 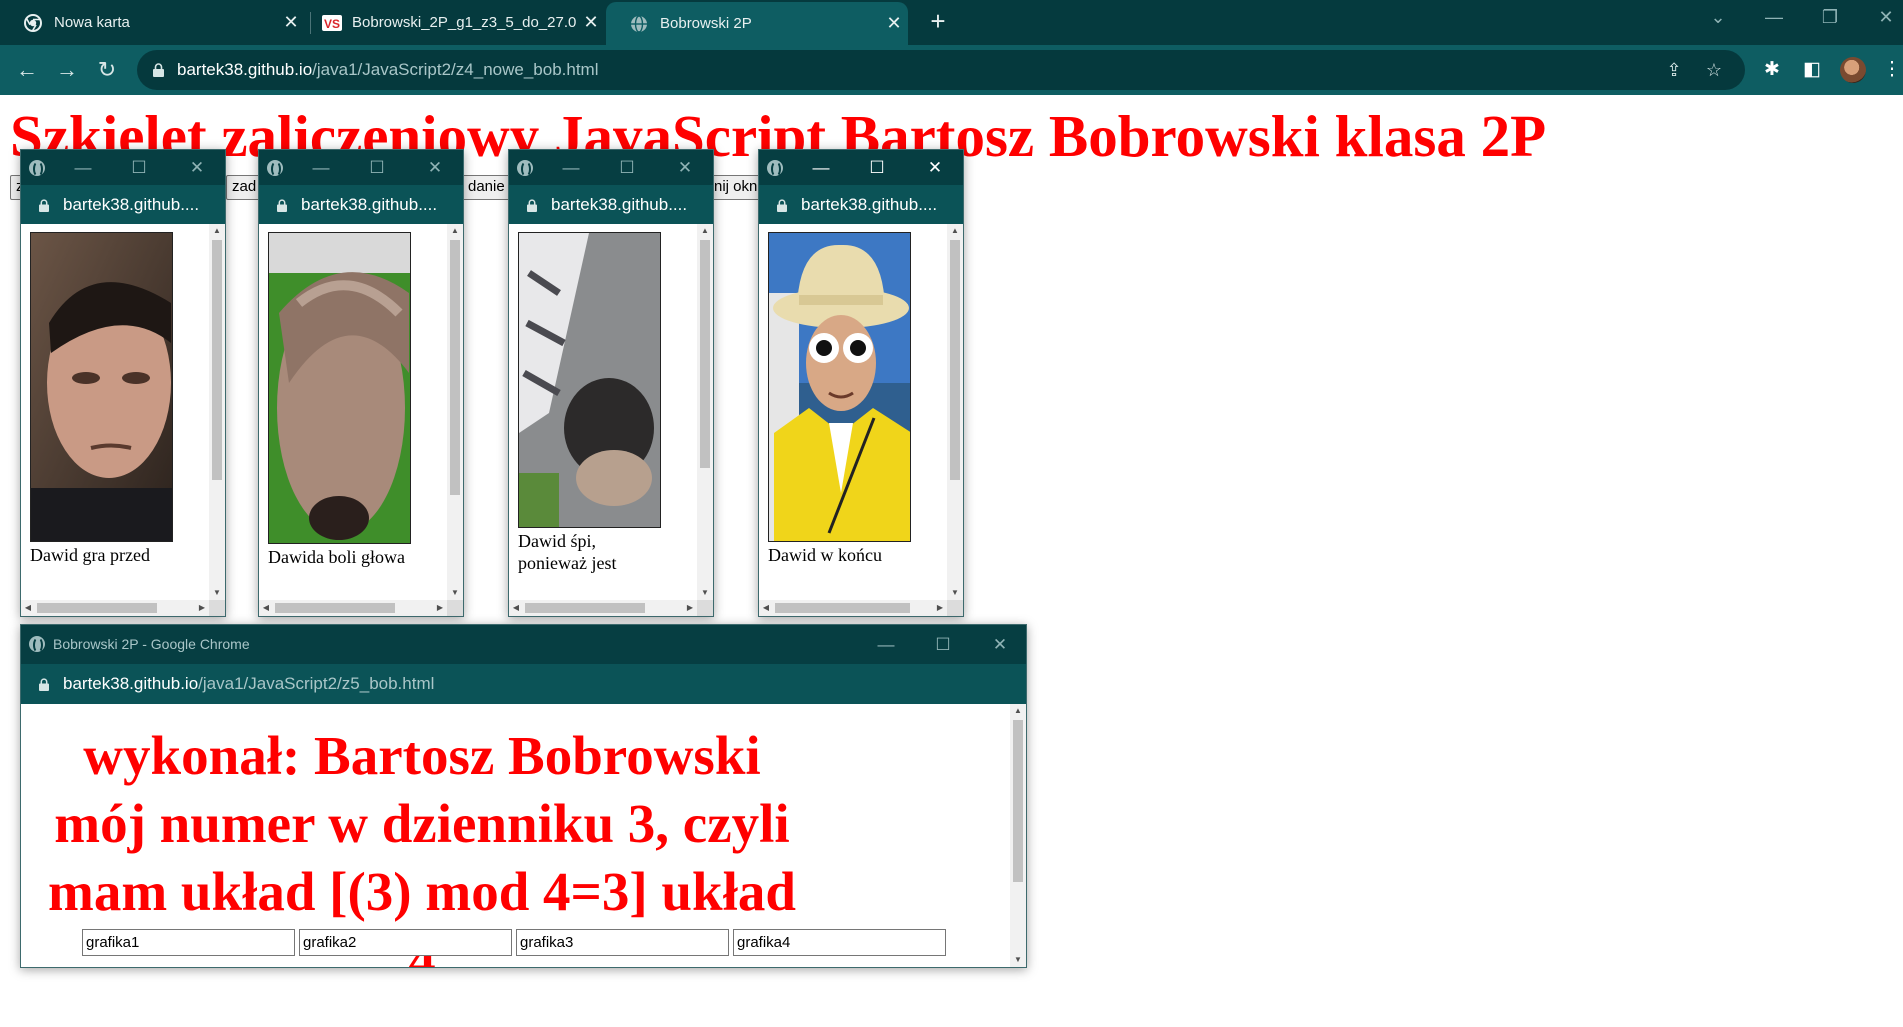 What do you see at coordinates (332, 23) in the screenshot?
I see `vs-icon: VS` at bounding box center [332, 23].